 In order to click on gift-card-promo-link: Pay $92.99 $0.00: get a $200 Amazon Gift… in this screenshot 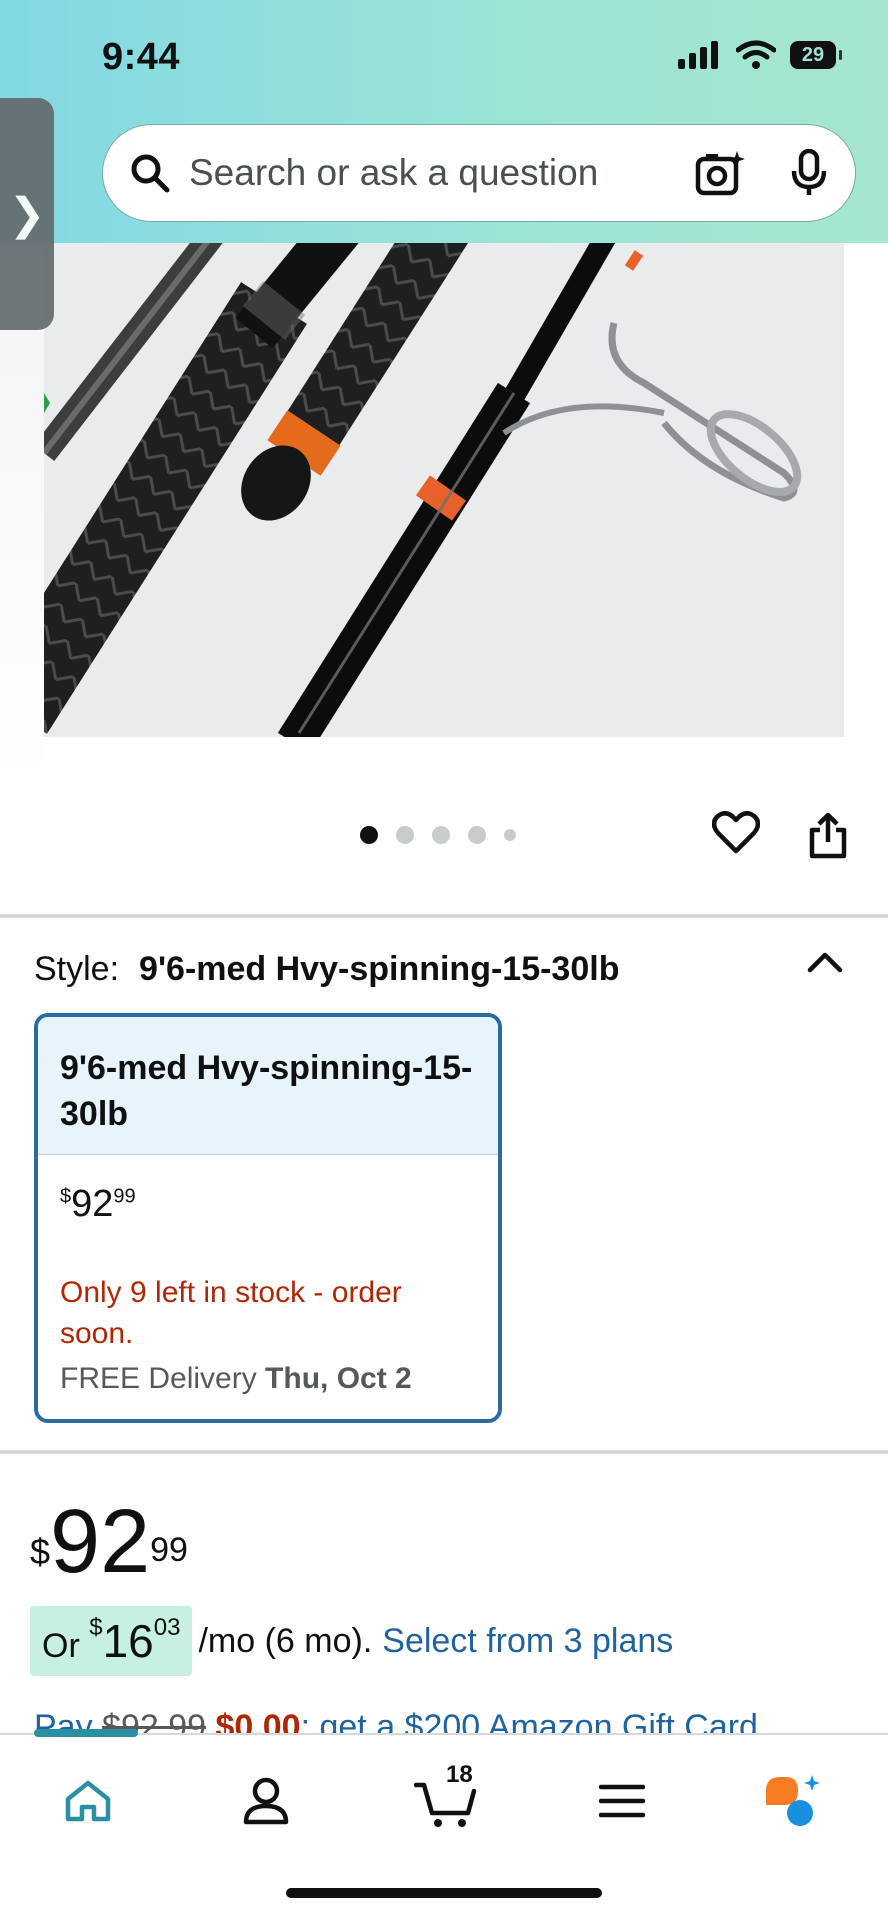, I will do `click(444, 1722)`.